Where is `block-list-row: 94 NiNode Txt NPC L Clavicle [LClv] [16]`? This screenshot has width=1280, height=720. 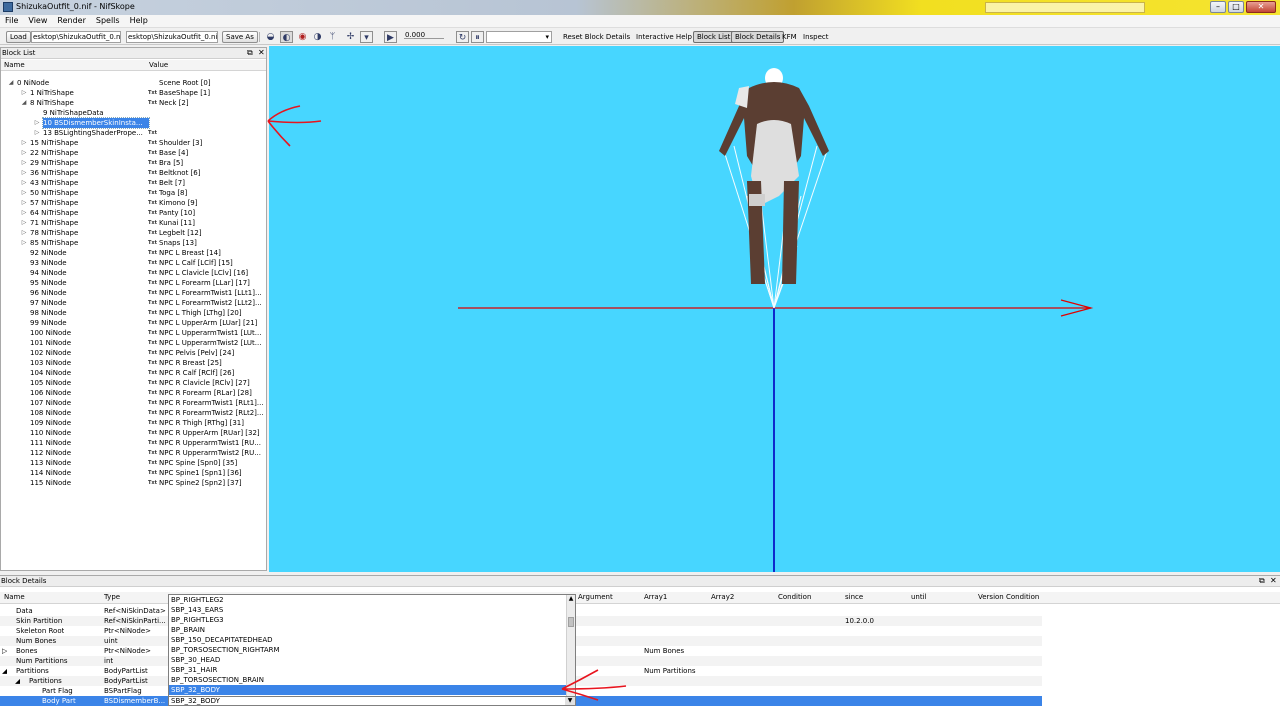
block-list-row: 94 NiNode Txt NPC L Clavicle [LClv] [16] is located at coordinates (133, 273).